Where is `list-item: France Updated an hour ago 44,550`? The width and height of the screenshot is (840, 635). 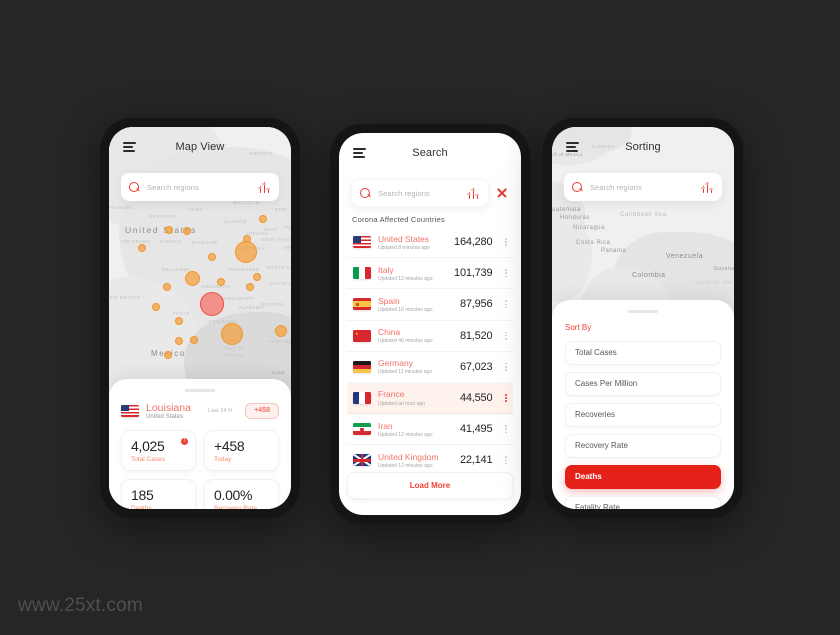 list-item: France Updated an hour ago 44,550 is located at coordinates (430, 398).